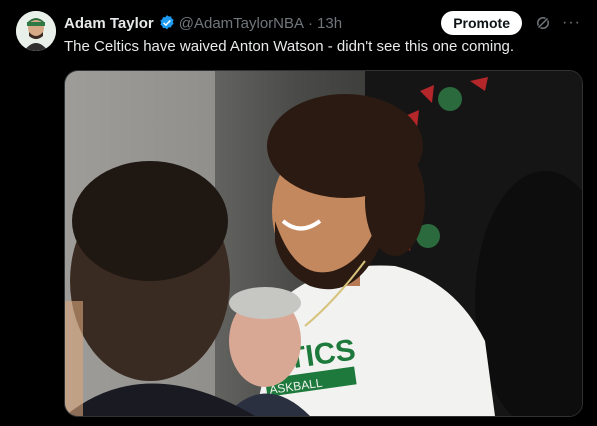 The width and height of the screenshot is (597, 426). I want to click on avatar, so click(36, 31).